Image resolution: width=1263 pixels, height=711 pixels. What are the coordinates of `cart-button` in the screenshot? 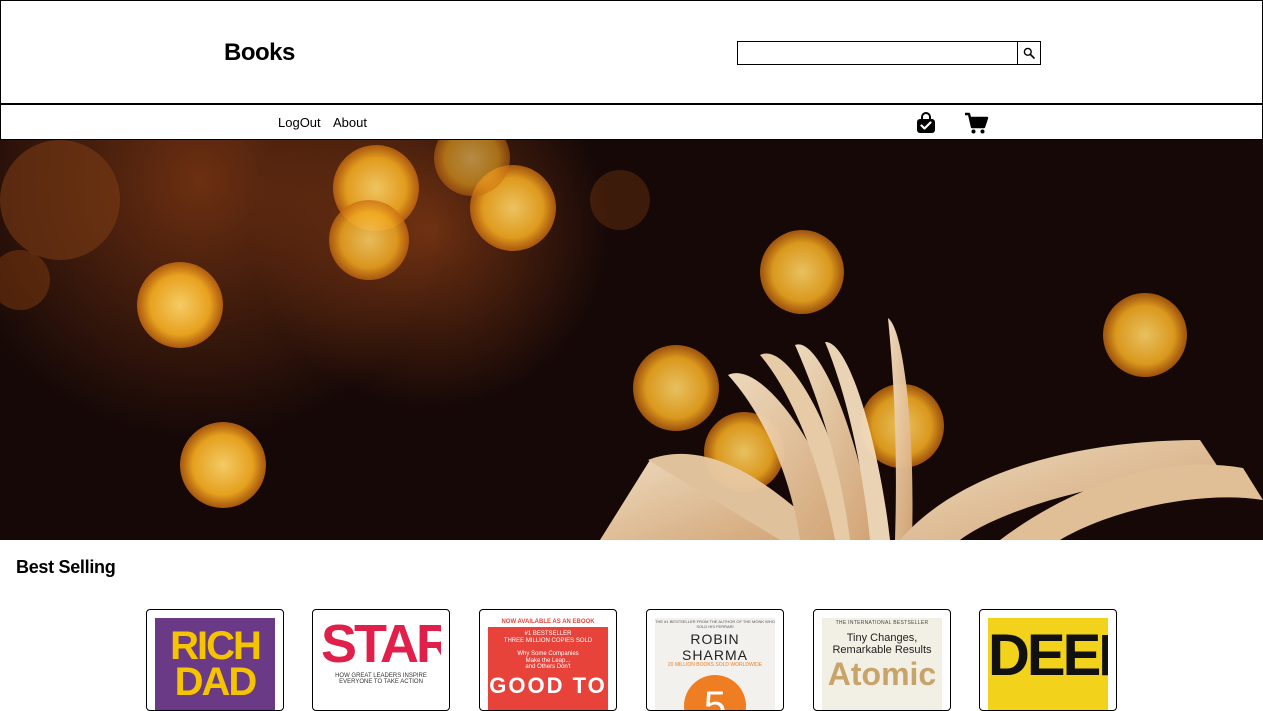 It's located at (976, 123).